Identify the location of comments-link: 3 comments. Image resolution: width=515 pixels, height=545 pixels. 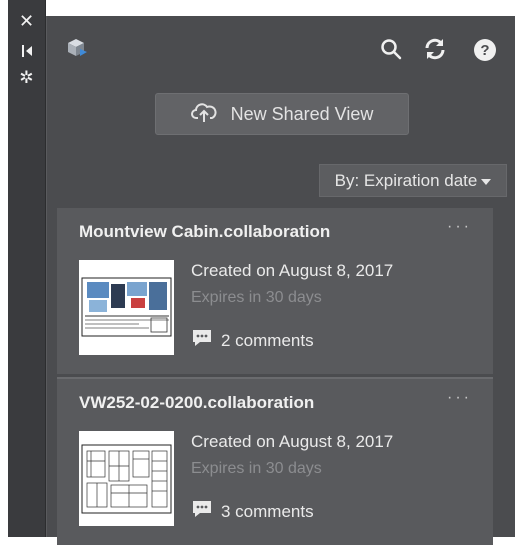
(252, 511).